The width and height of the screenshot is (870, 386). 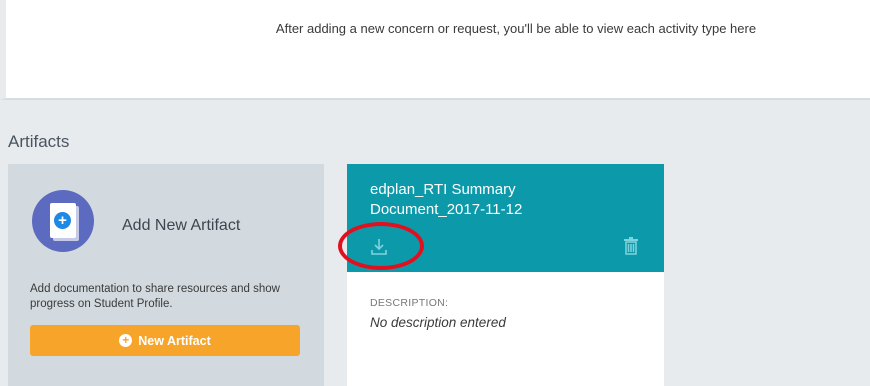 What do you see at coordinates (381, 246) in the screenshot?
I see `red-annotation-circle` at bounding box center [381, 246].